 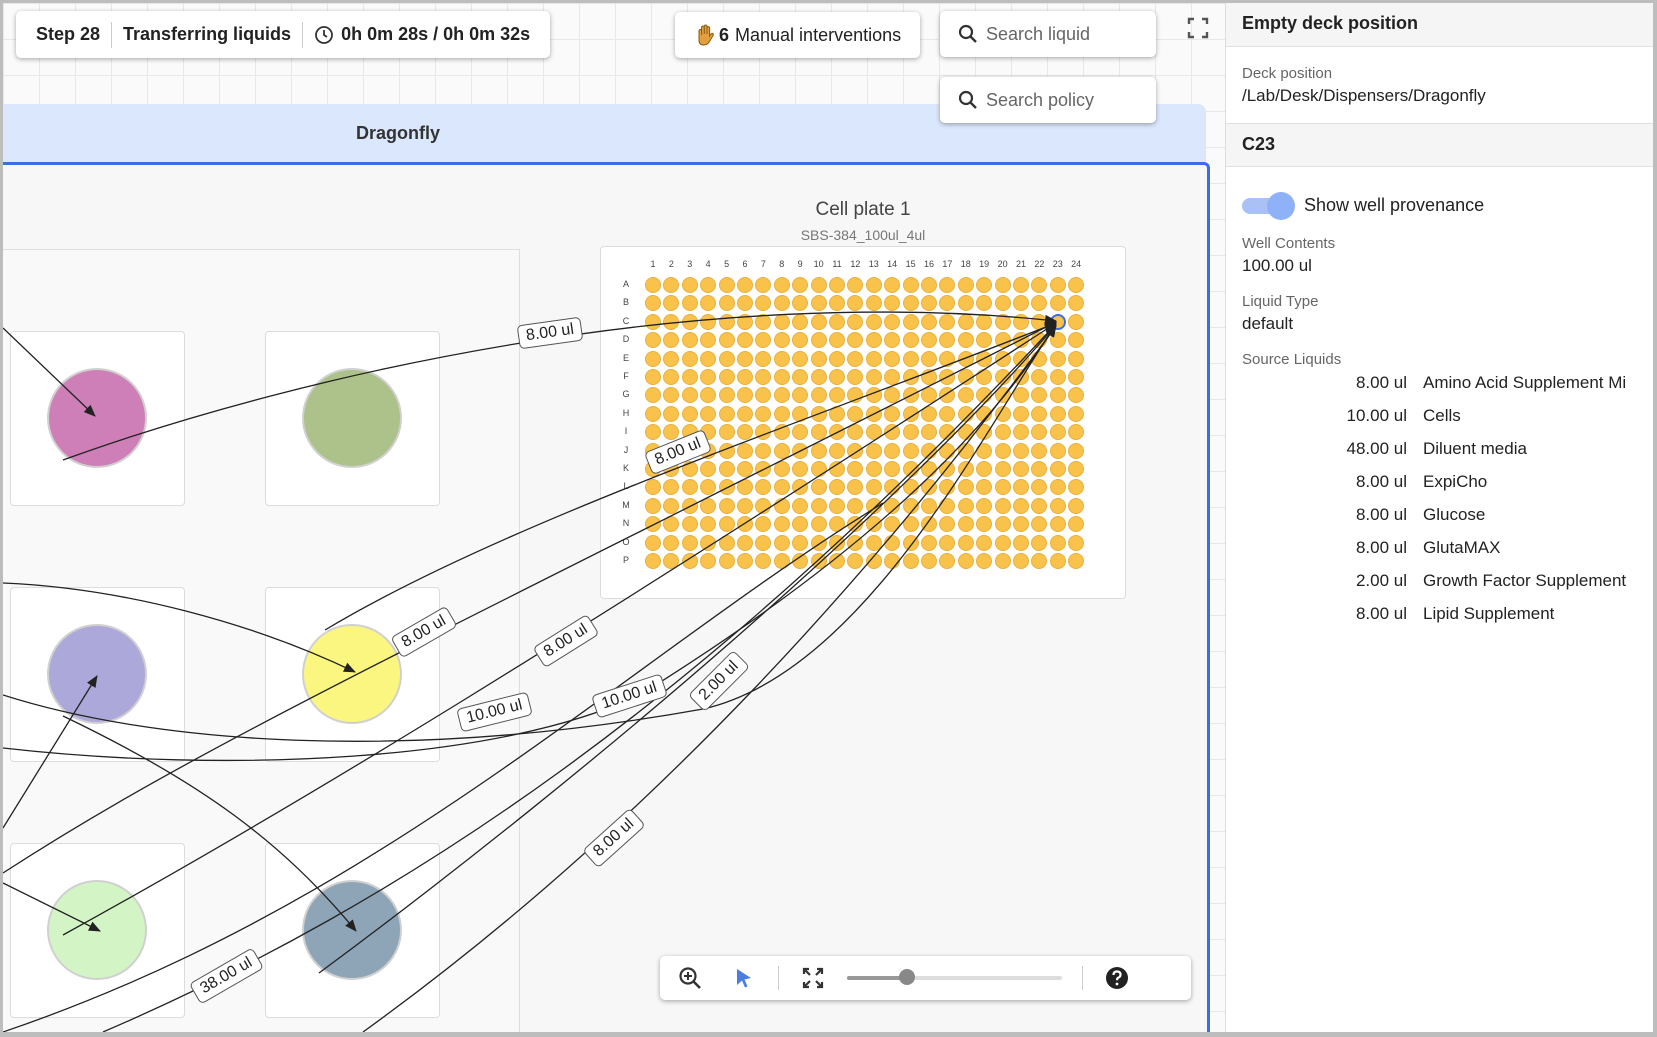 What do you see at coordinates (1439, 206) in the screenshot?
I see `show-well-provenance-toggle: Show well provenance` at bounding box center [1439, 206].